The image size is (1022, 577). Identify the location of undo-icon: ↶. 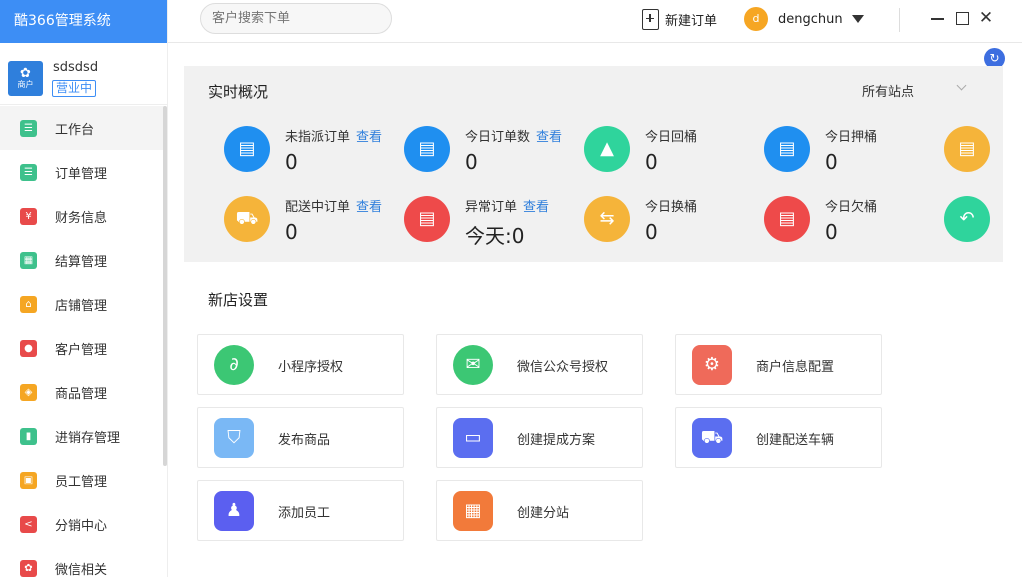
(967, 219).